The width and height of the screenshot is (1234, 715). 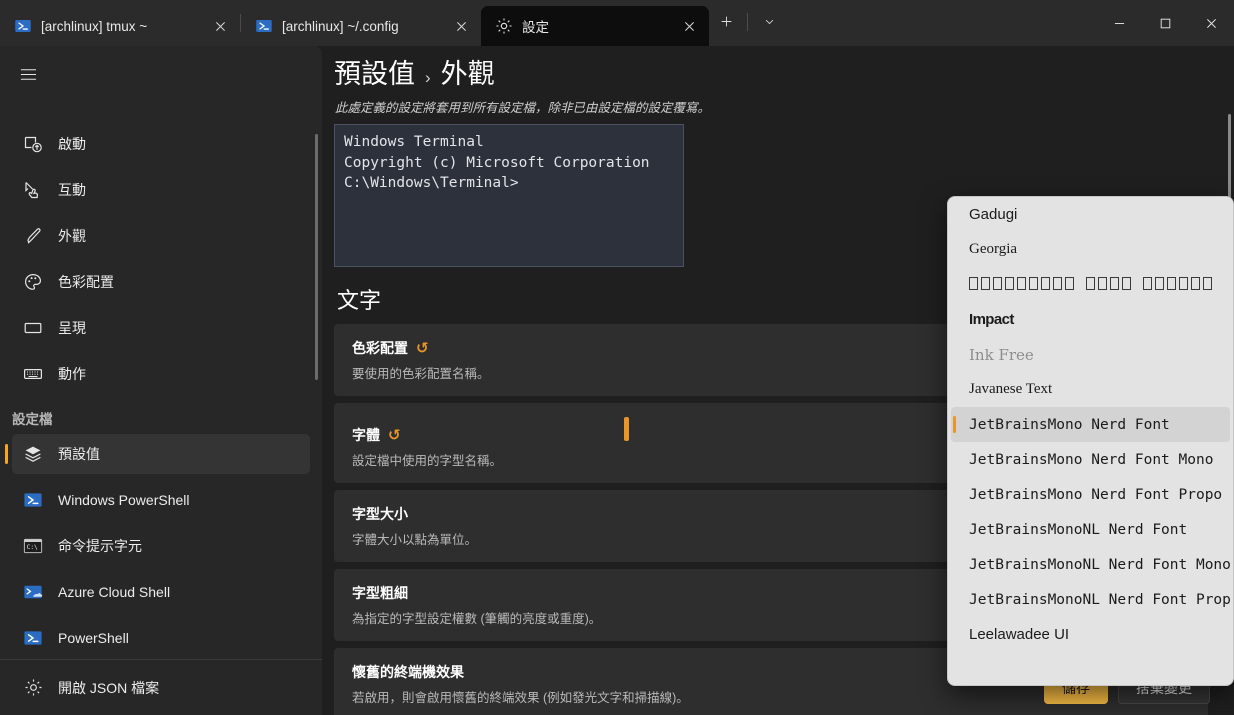 I want to click on sidebar-item-label: 動作, so click(x=72, y=374).